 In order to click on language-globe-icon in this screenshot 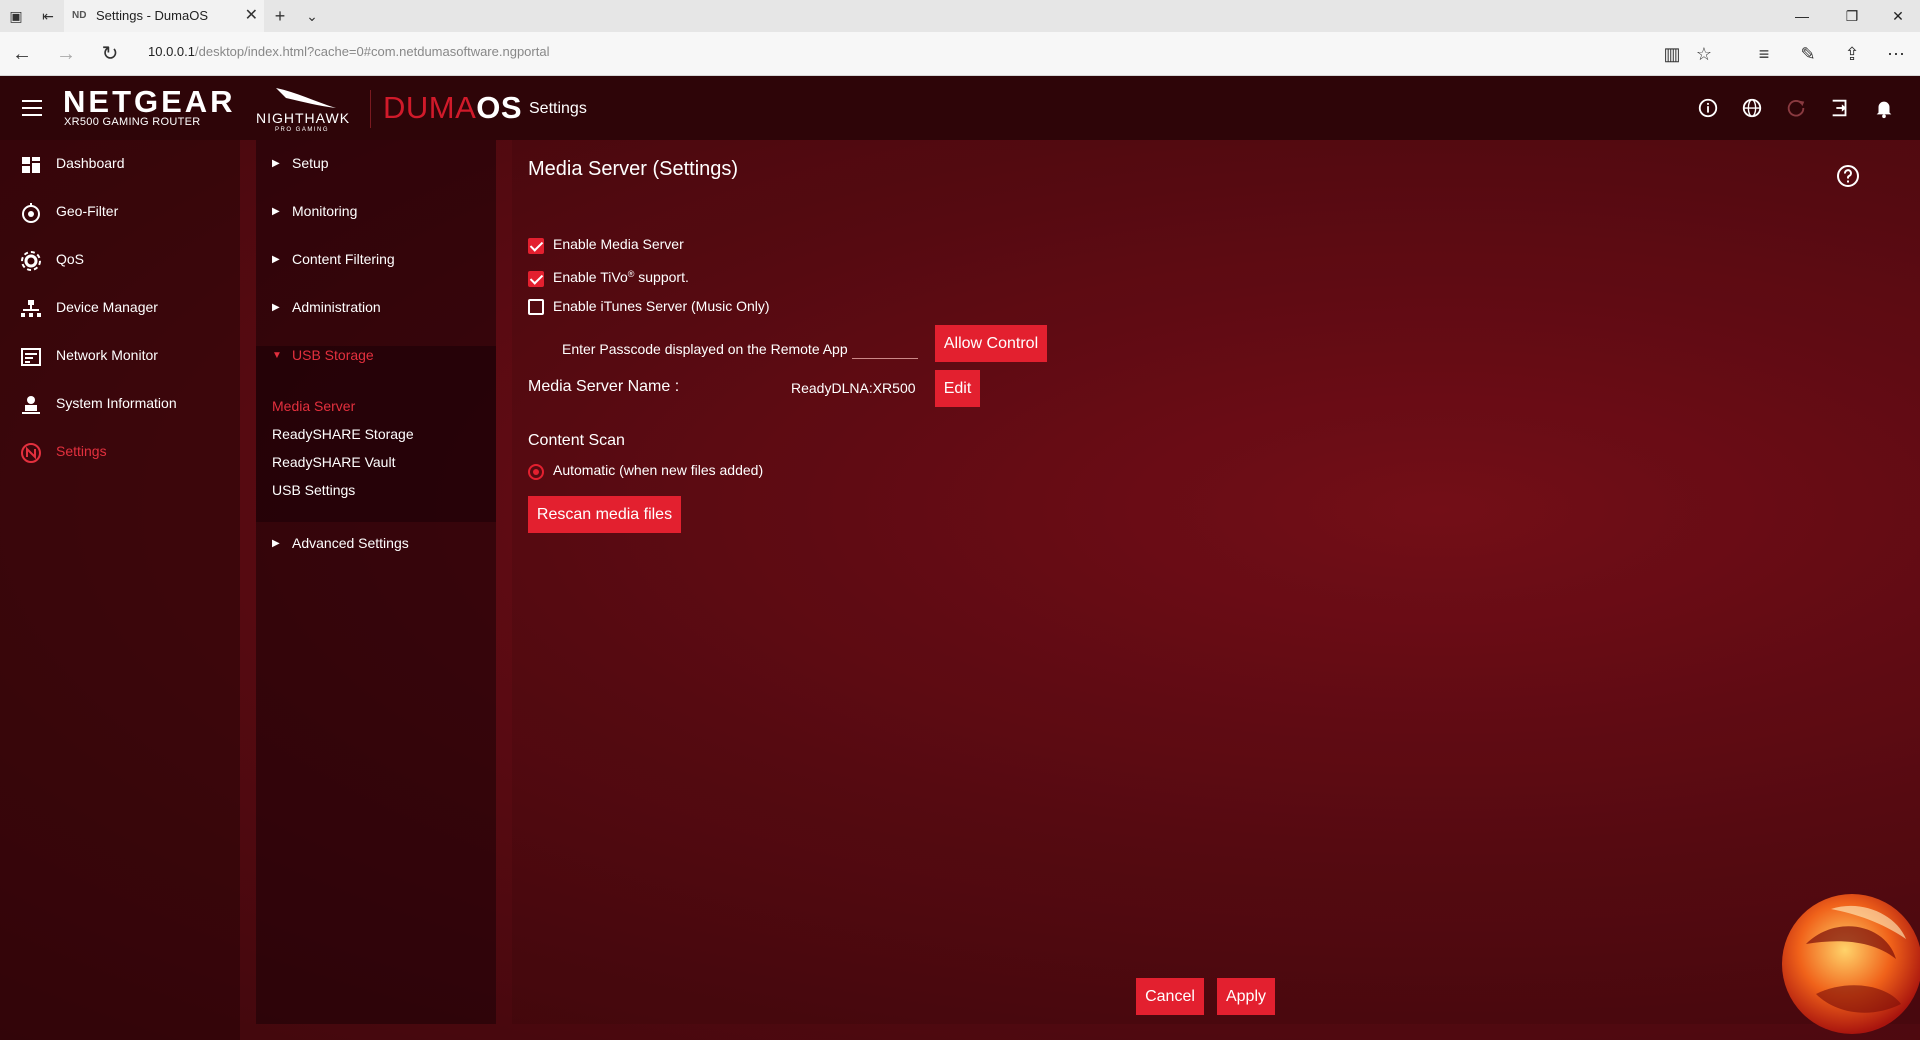, I will do `click(1752, 108)`.